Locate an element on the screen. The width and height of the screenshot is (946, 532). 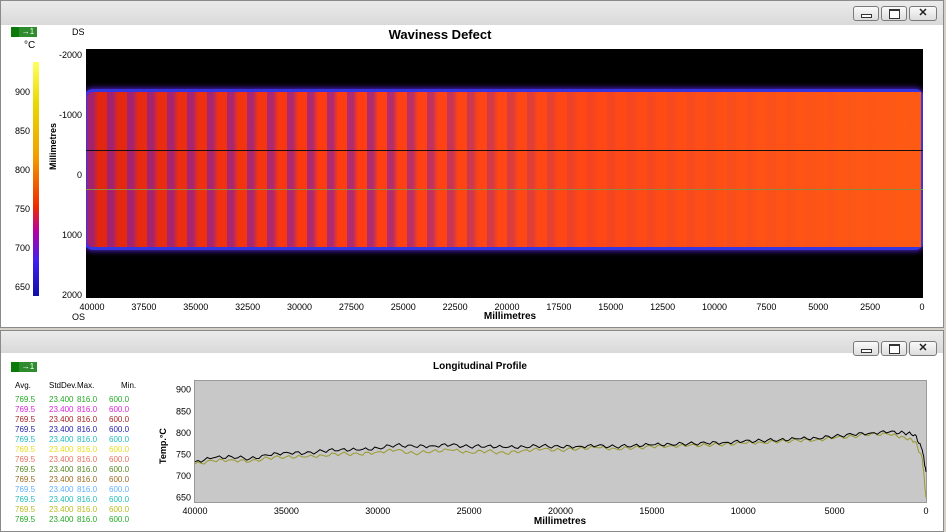
minimize-icon is located at coordinates (866, 351).